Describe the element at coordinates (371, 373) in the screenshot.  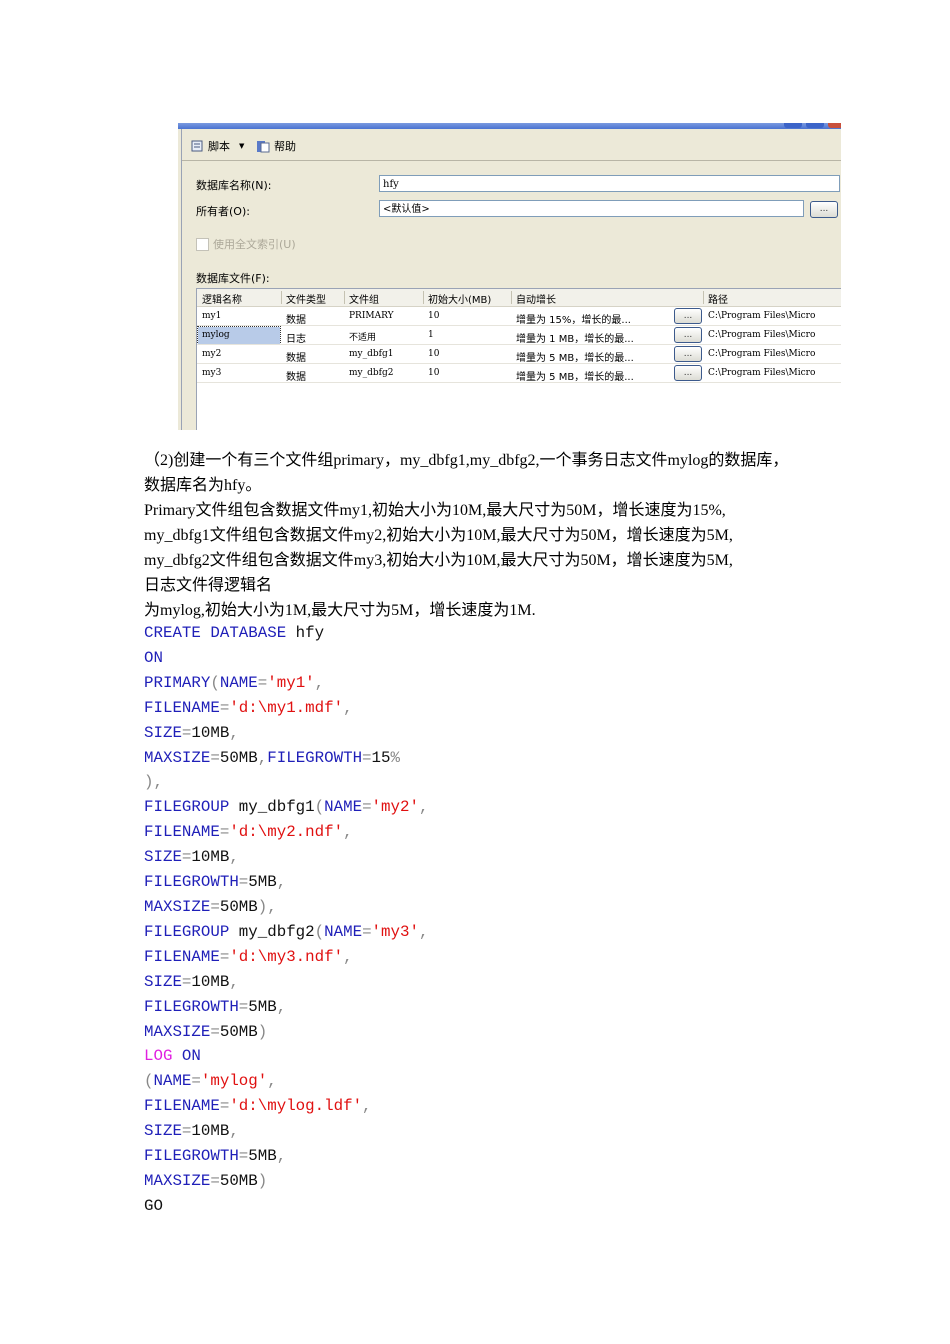
I see `cell-group: my_dbfg2` at that location.